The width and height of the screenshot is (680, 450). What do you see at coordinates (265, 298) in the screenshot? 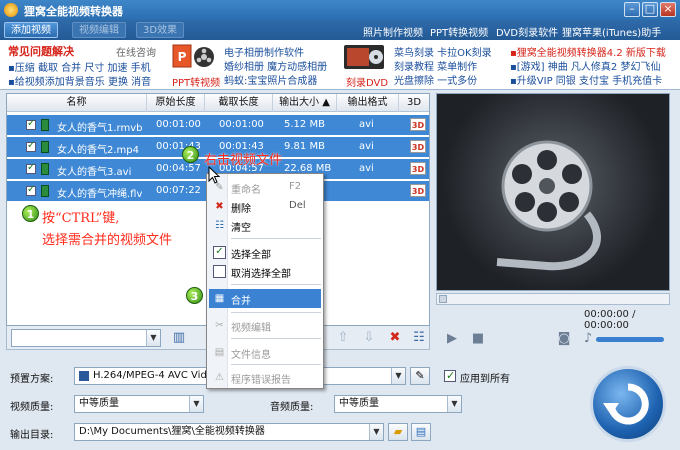
I see `menu-item-merge: ▦ 合并` at bounding box center [265, 298].